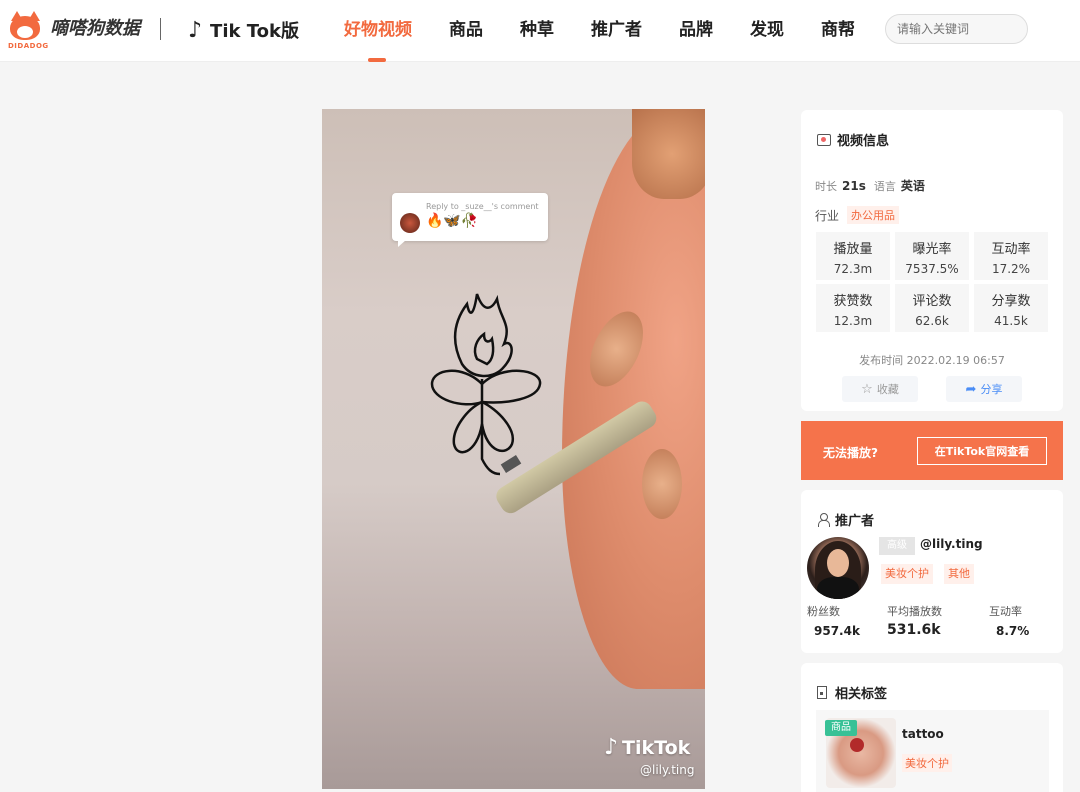 Image resolution: width=1080 pixels, height=792 pixels. What do you see at coordinates (932, 256) in the screenshot?
I see `stat-exposure: 曝光率 7537.5%` at bounding box center [932, 256].